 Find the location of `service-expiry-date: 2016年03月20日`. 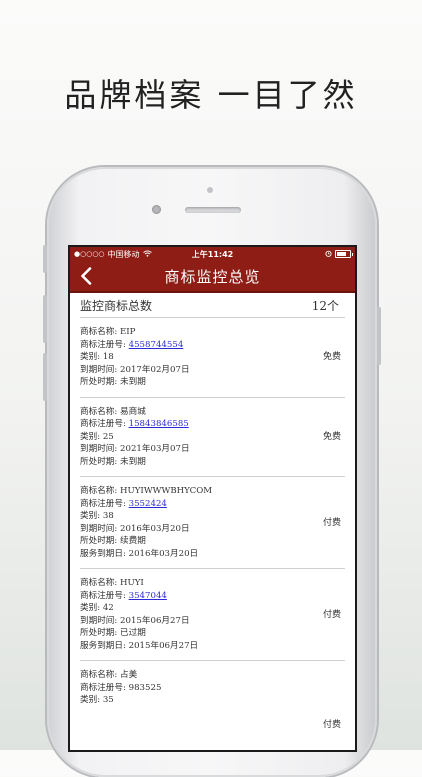

service-expiry-date: 2016年03月20日 is located at coordinates (163, 553).